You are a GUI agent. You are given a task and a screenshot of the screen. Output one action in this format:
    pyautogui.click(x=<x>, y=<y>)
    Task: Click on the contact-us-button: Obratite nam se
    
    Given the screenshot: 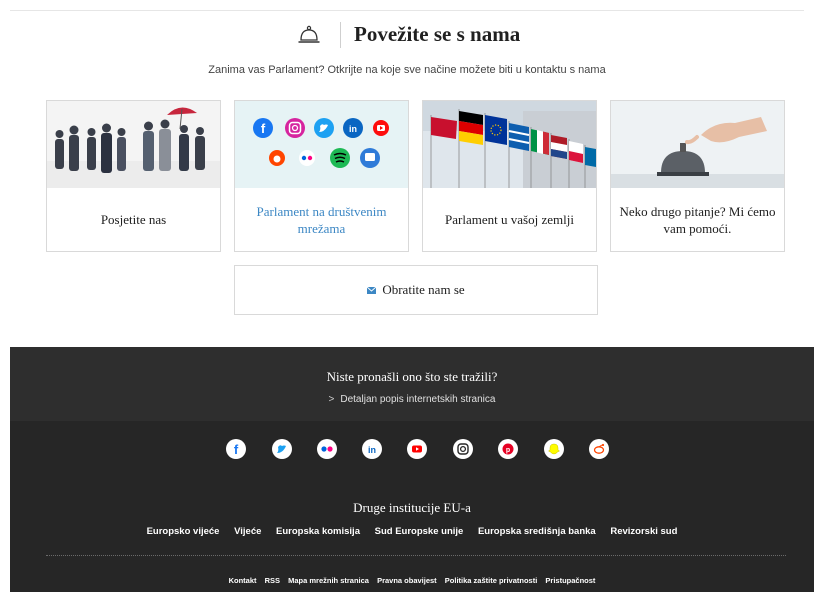 What is the action you would take?
    pyautogui.click(x=416, y=290)
    